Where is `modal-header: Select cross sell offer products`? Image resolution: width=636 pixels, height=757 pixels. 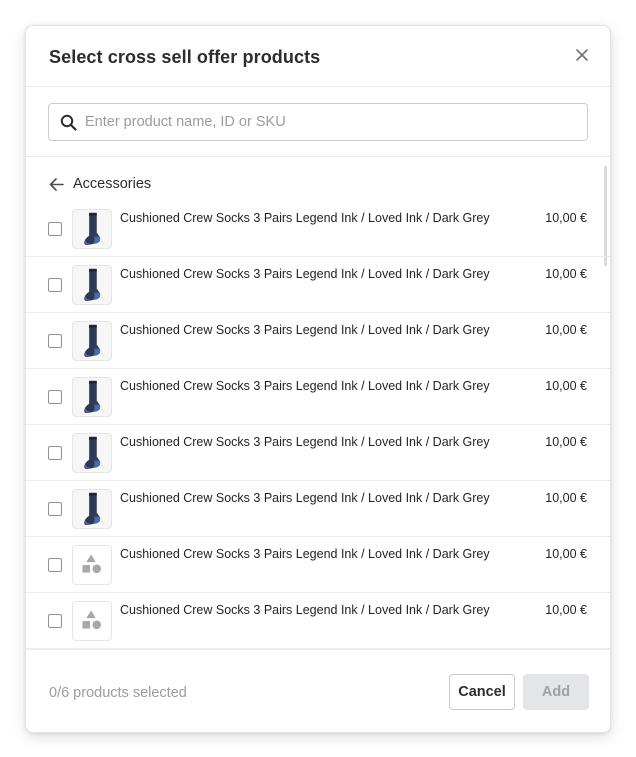 modal-header: Select cross sell offer products is located at coordinates (318, 56).